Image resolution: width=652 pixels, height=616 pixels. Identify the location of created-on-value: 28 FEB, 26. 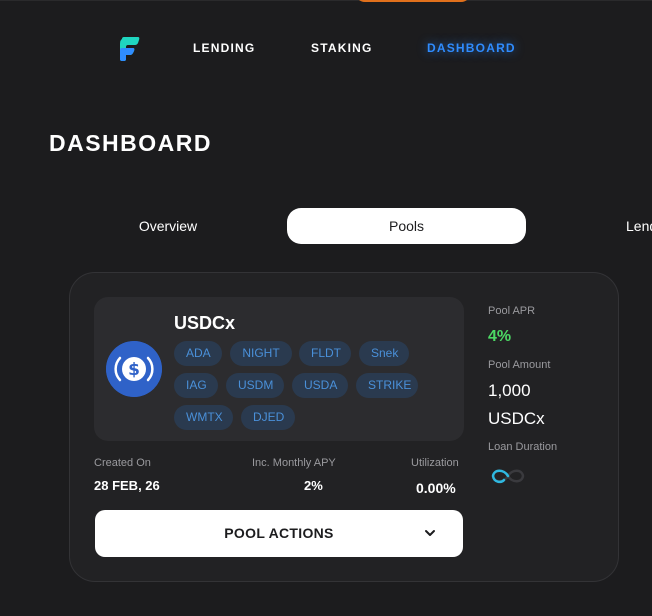
(127, 485).